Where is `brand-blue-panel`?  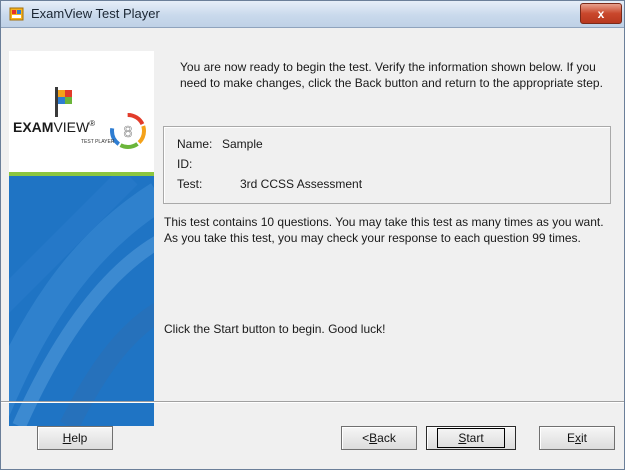 brand-blue-panel is located at coordinates (81, 296).